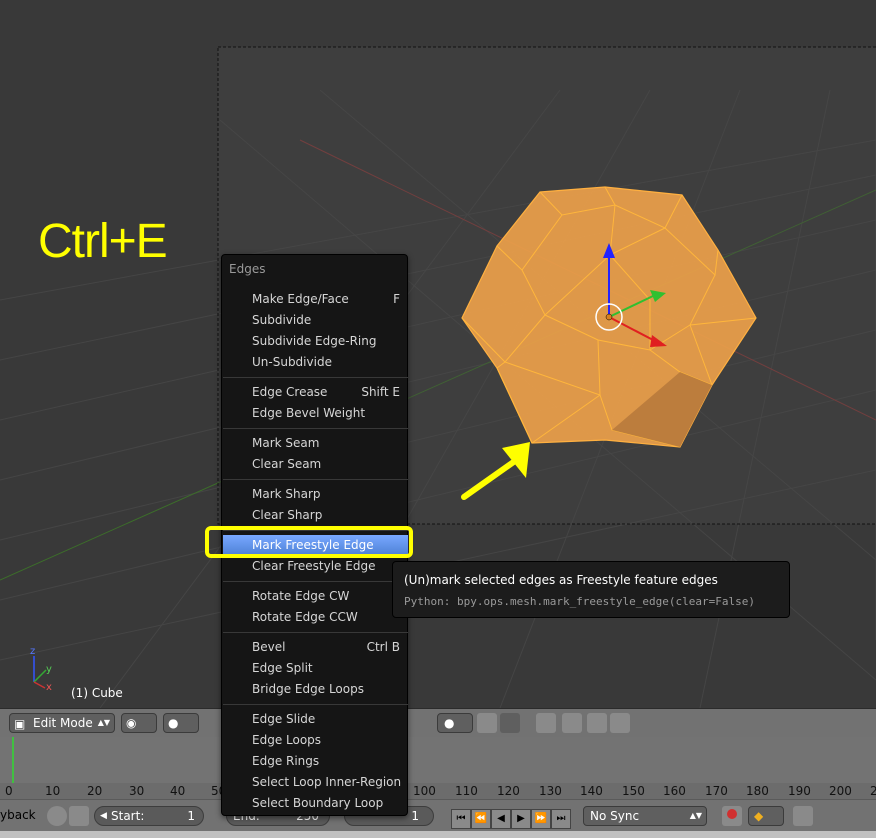  I want to click on jump-start-icon: ⏮, so click(461, 819).